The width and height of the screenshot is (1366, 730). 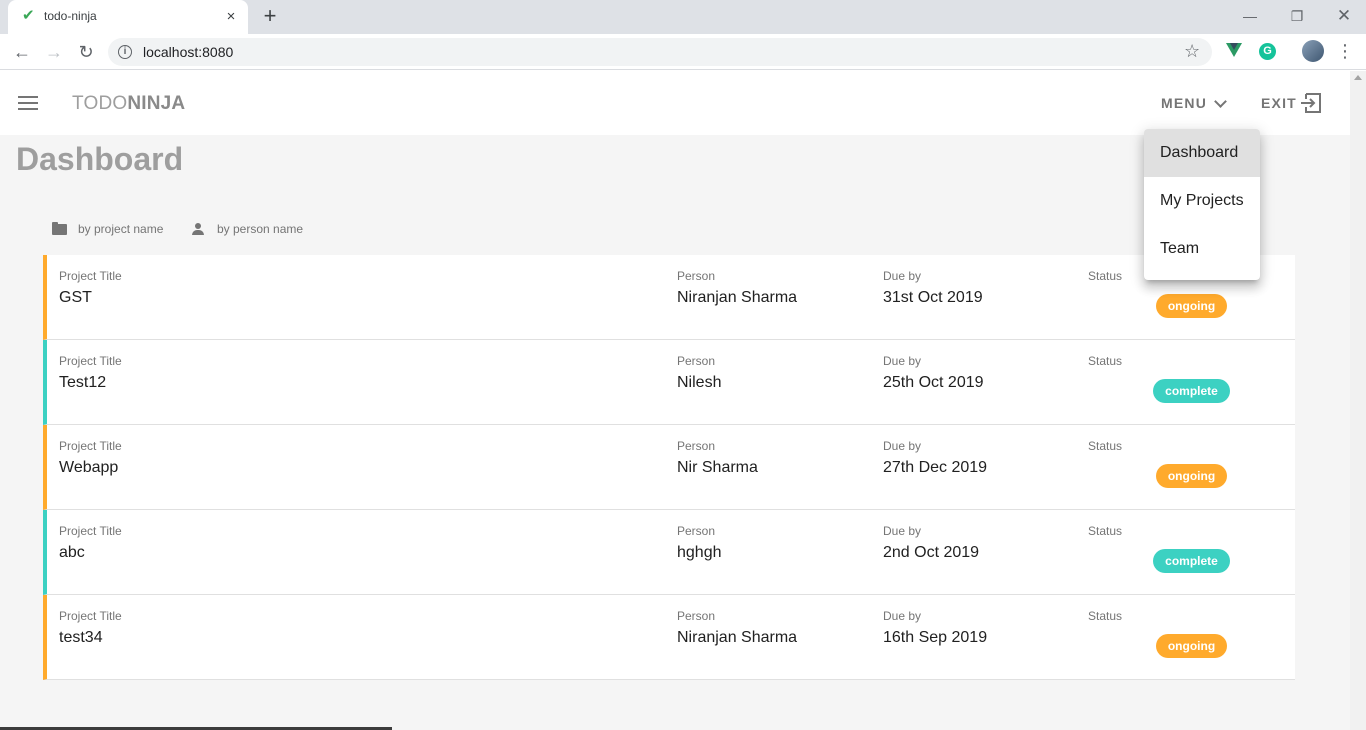 I want to click on person-cell: Person Nilesh, so click(x=699, y=373).